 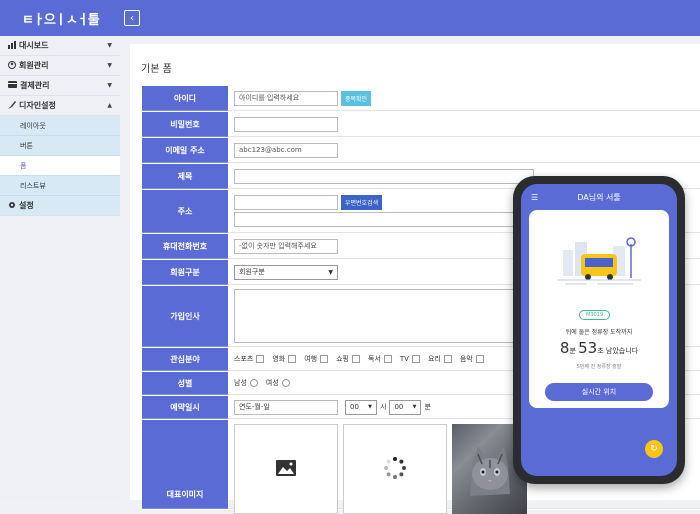 I want to click on date-input: 연도-월-일, so click(x=286, y=407).